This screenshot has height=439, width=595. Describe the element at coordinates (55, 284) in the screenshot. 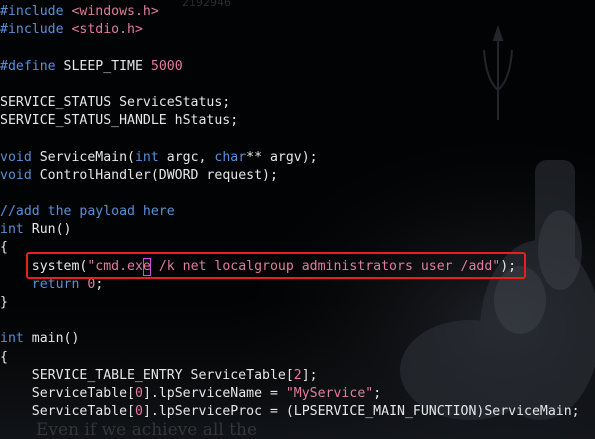

I see `code-token: return` at that location.